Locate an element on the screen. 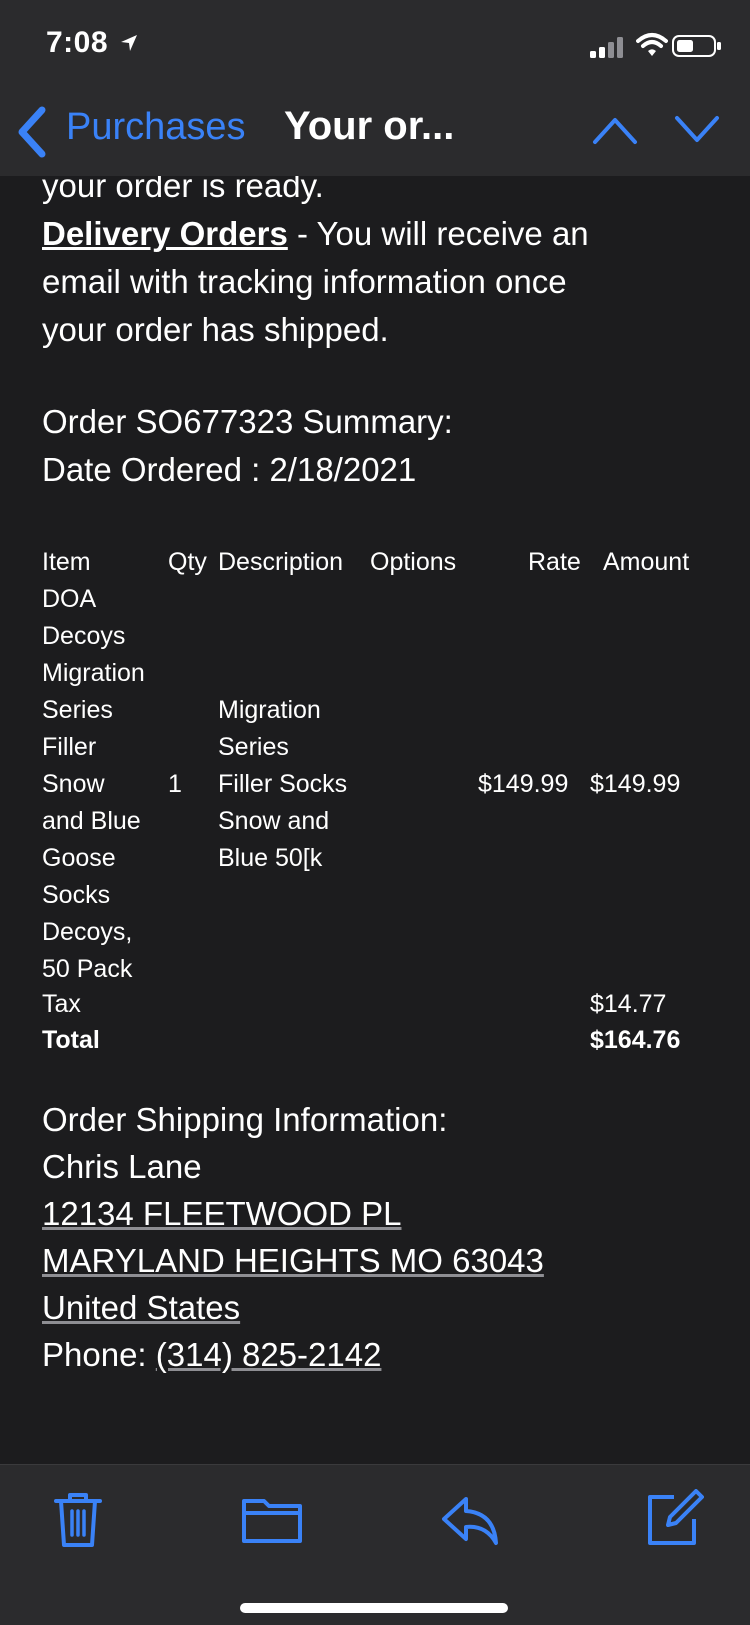 Image resolution: width=750 pixels, height=1625 pixels. back-button: Purchases is located at coordinates (156, 127).